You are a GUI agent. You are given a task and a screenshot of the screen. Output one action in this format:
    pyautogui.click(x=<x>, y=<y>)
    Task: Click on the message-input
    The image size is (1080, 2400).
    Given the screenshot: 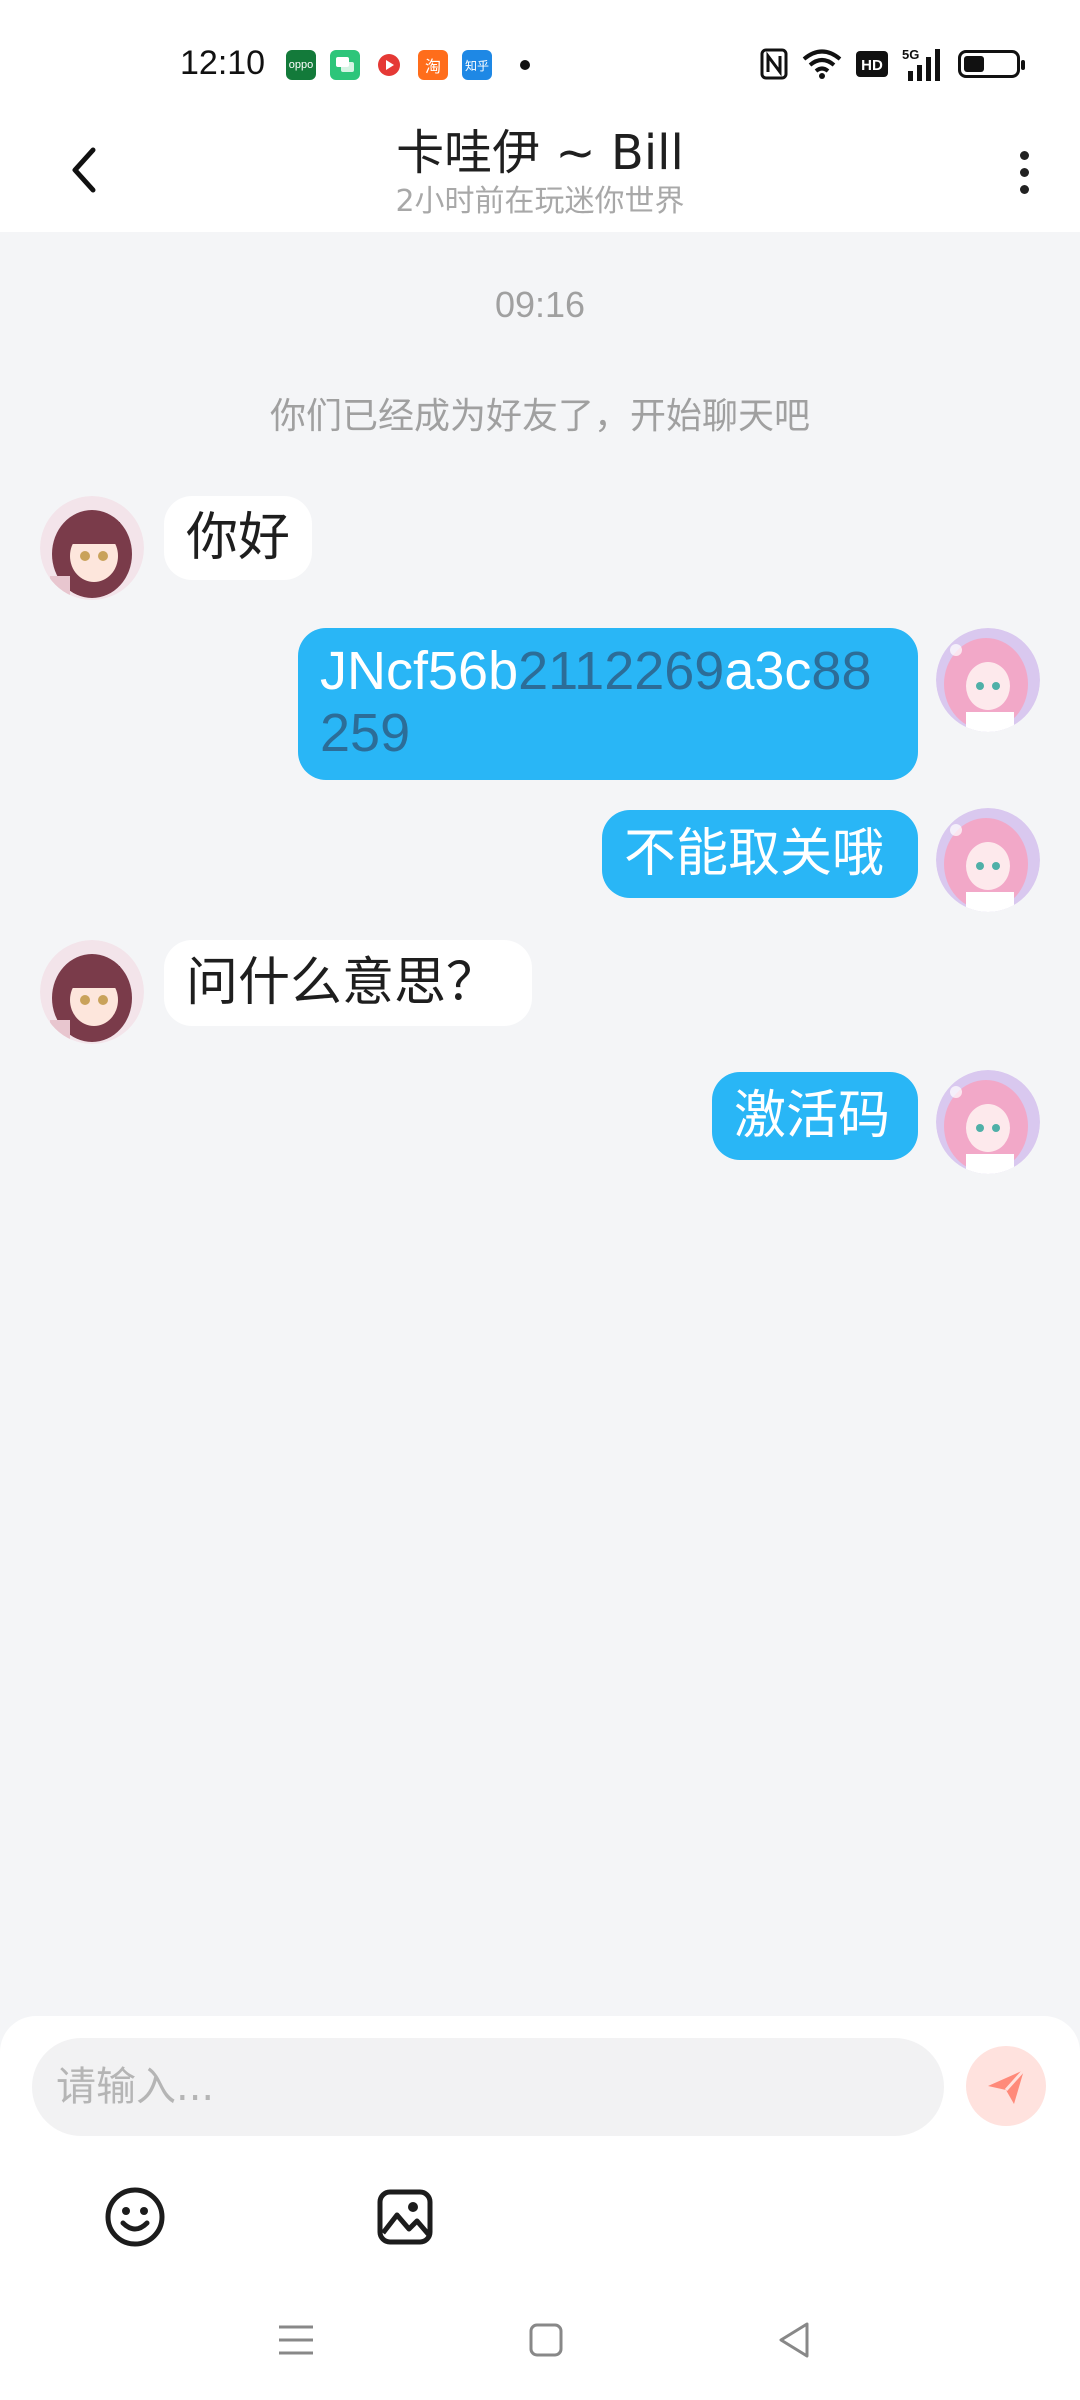 What is the action you would take?
    pyautogui.click(x=488, y=2087)
    